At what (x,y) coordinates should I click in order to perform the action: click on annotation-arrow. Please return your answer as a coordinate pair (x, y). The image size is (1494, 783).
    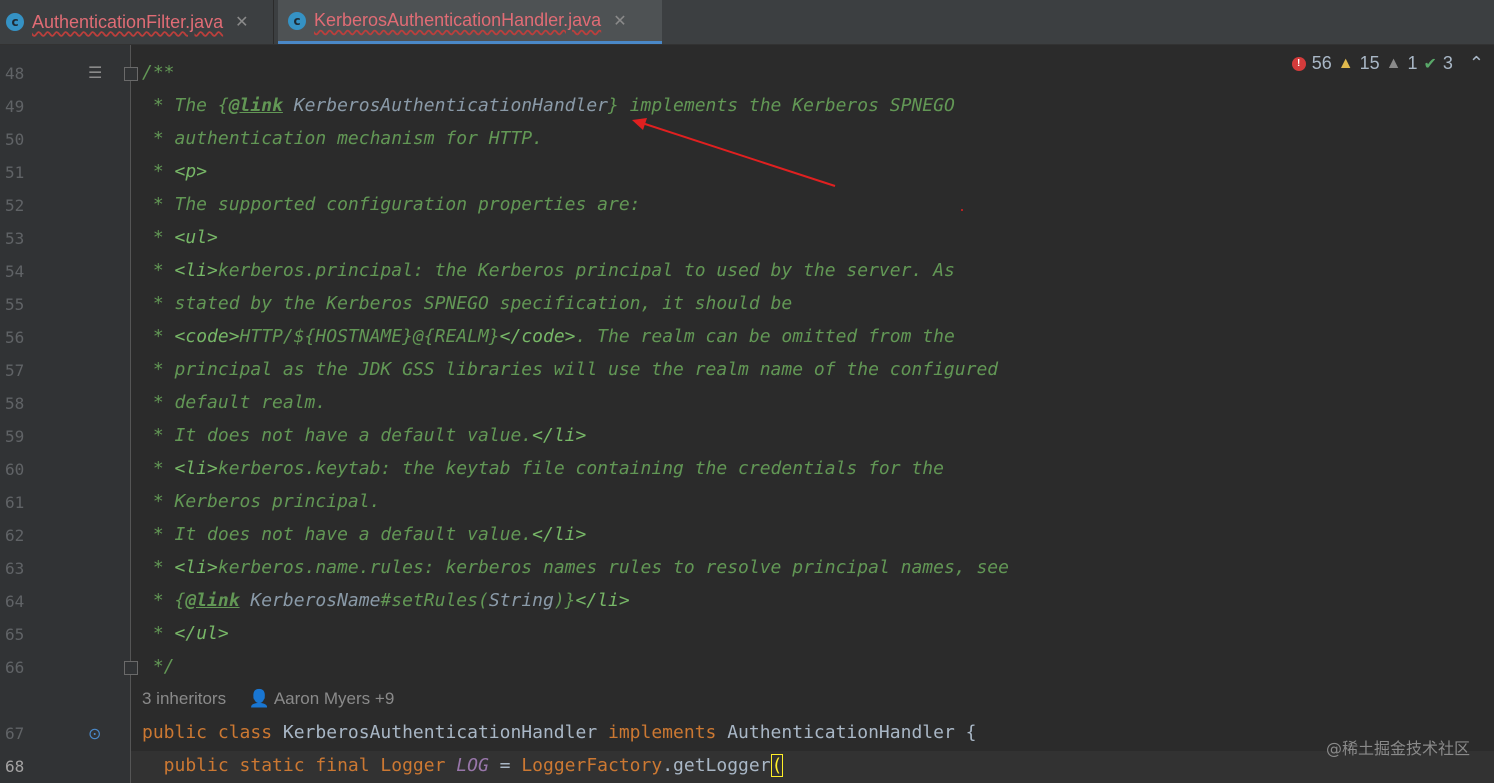
    Looking at the image, I should click on (797, 164).